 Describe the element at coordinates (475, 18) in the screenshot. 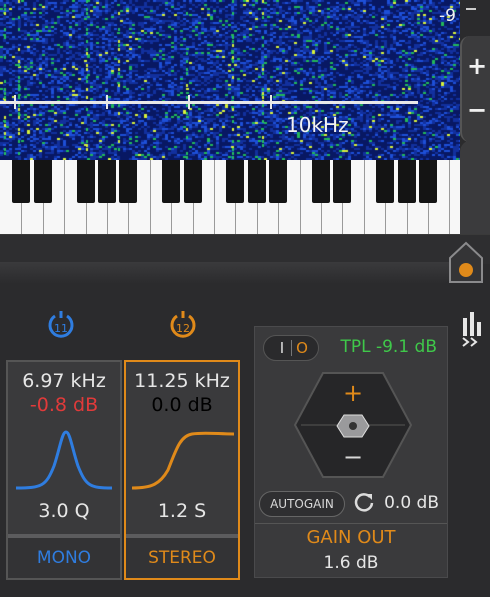

I see `db-scale-strip` at that location.